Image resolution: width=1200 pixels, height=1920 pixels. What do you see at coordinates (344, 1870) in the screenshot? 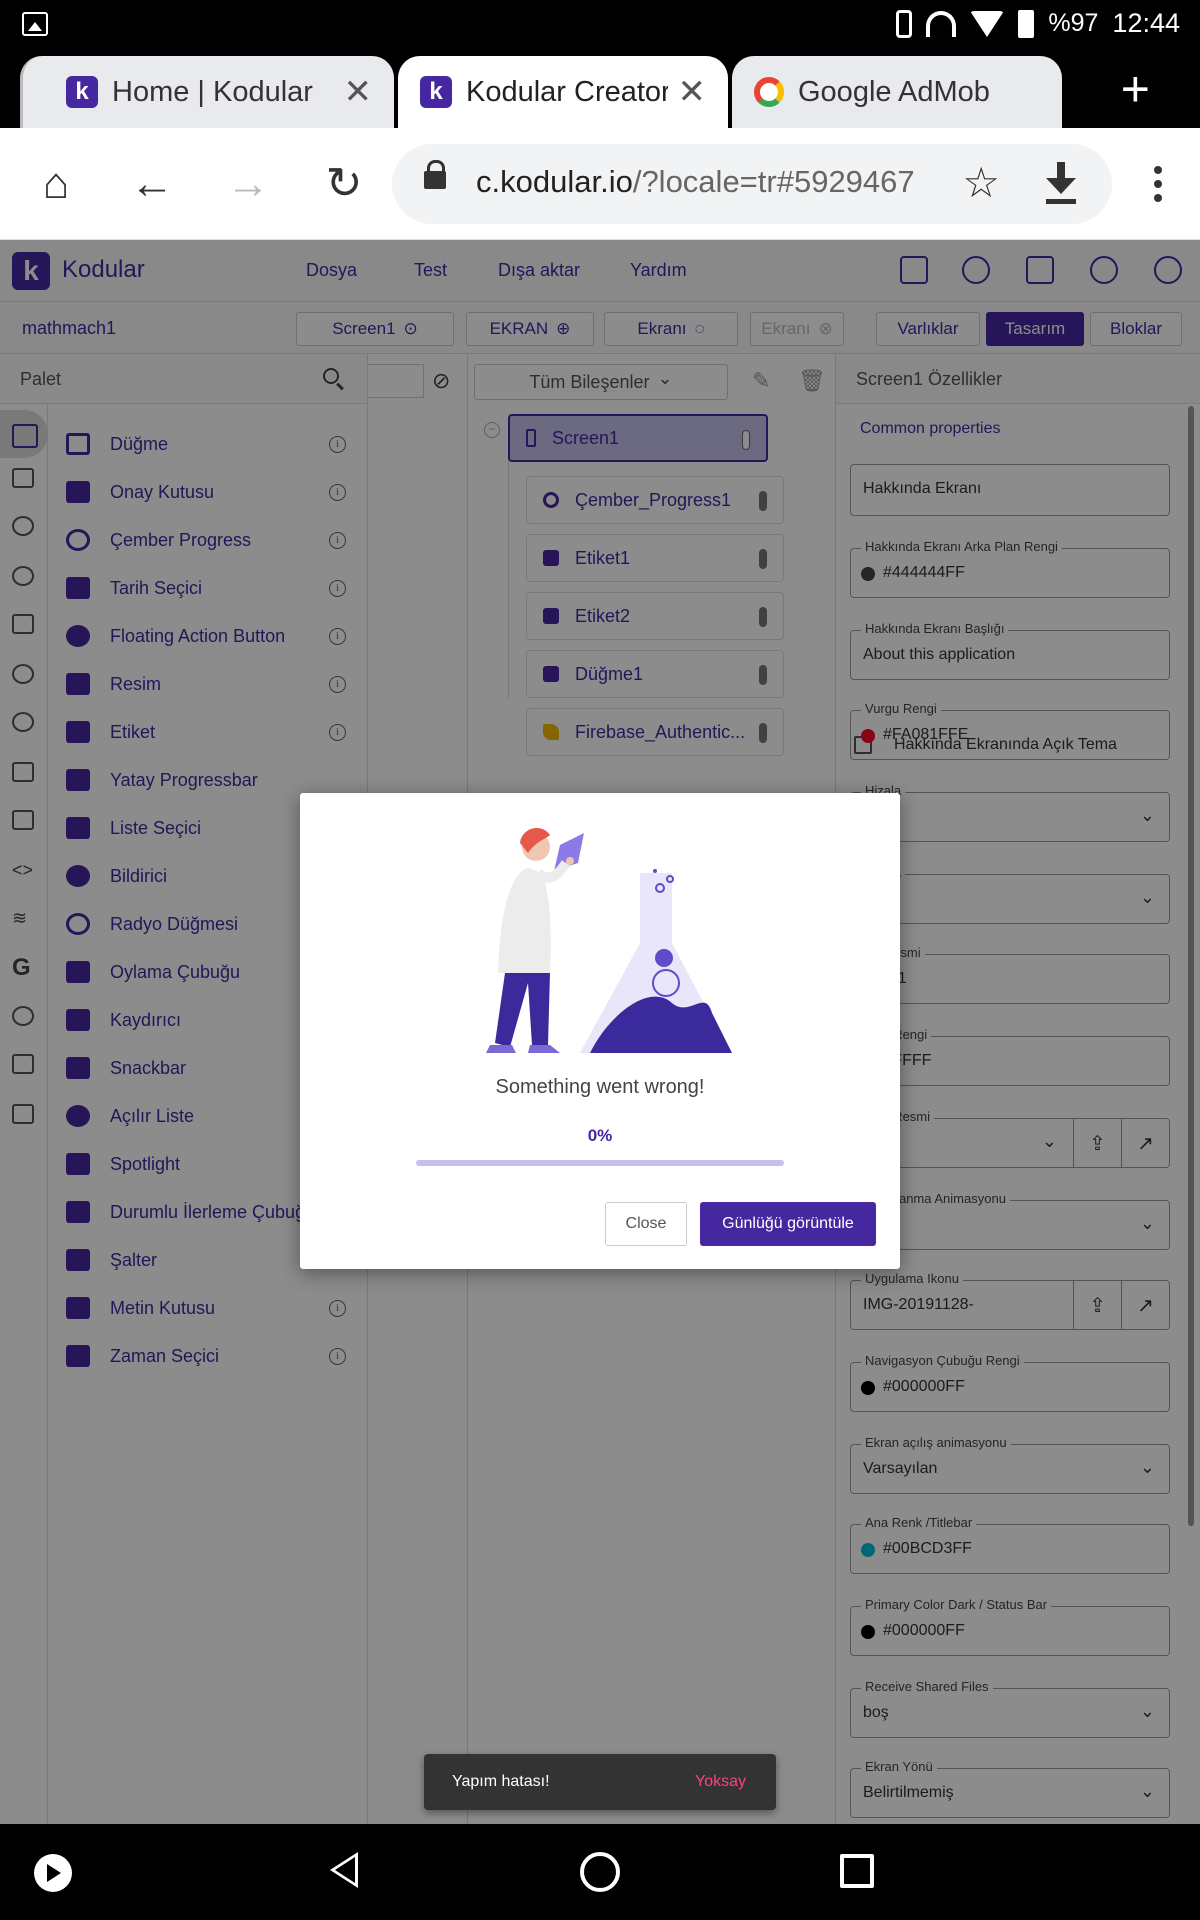
I see `nav-back-icon` at bounding box center [344, 1870].